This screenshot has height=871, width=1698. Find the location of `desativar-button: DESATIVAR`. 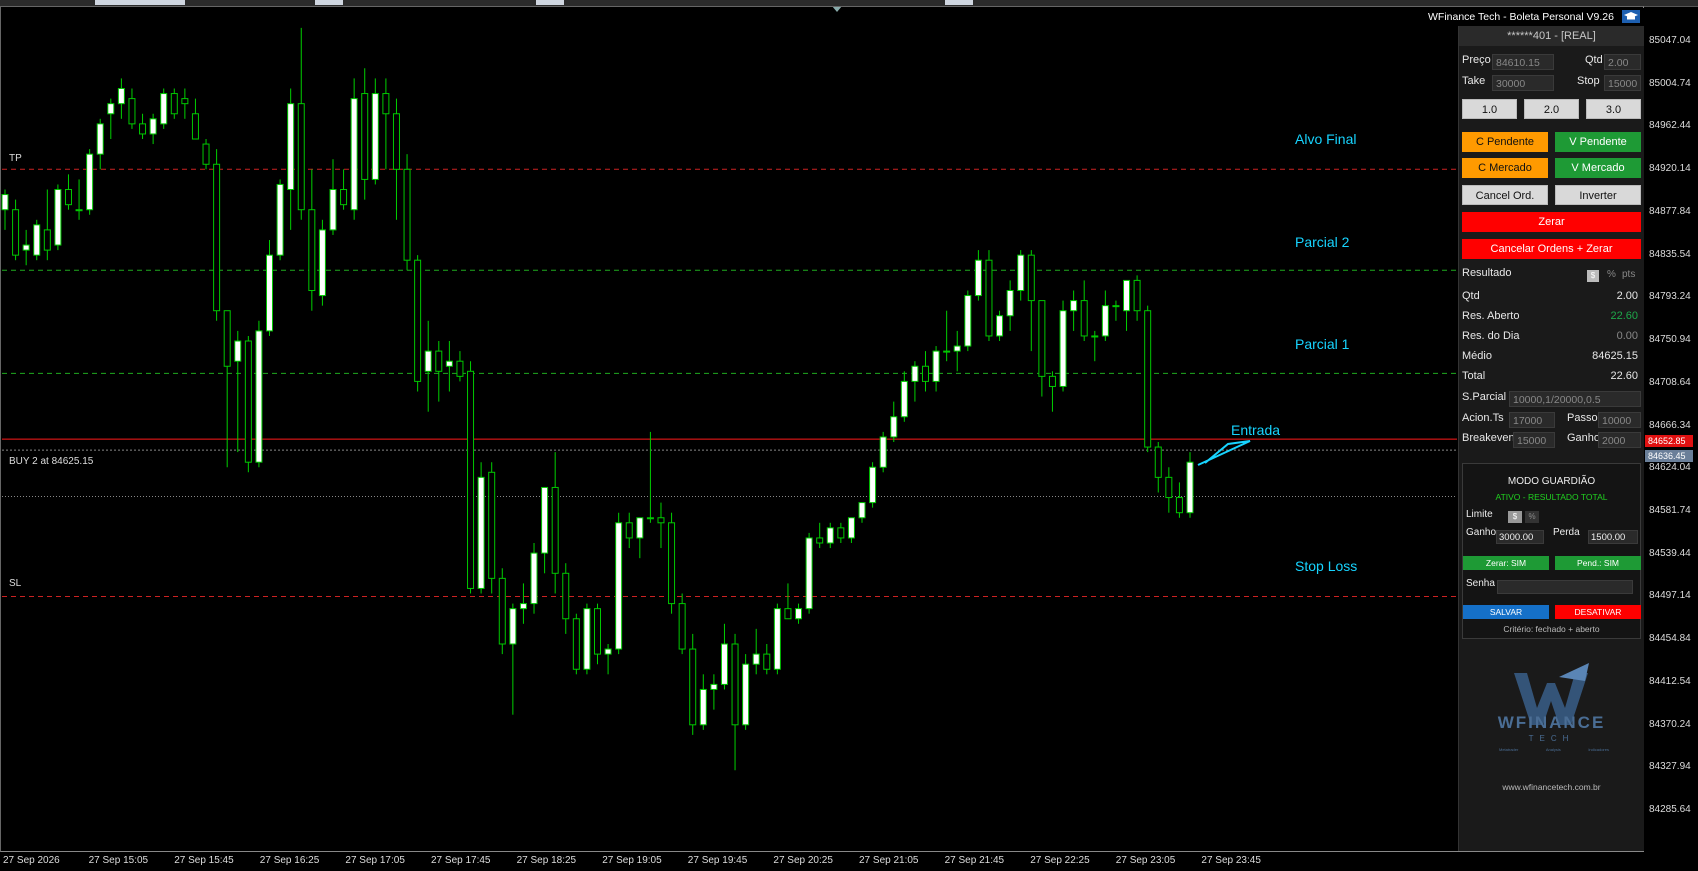

desativar-button: DESATIVAR is located at coordinates (1598, 612).